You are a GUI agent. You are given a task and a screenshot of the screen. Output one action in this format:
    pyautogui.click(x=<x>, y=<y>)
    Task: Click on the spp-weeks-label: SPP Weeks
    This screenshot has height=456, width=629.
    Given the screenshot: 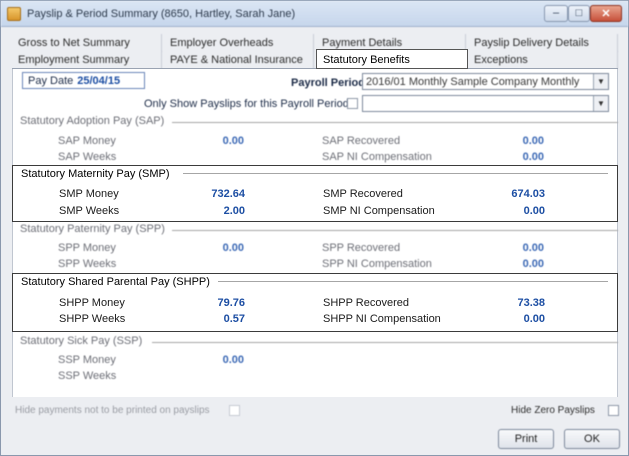 What is the action you would take?
    pyautogui.click(x=87, y=264)
    